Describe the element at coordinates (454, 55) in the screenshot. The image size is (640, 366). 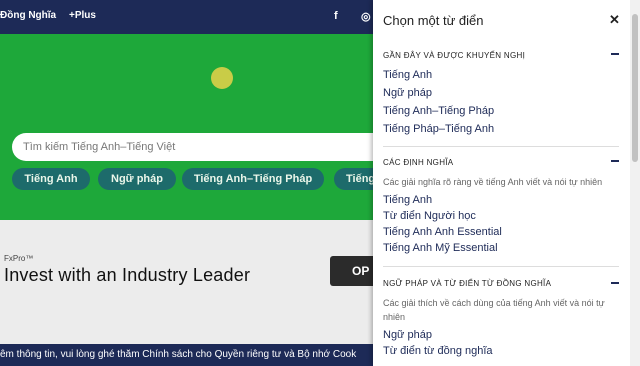
I see `section-title-recent: GẦN ĐÂY VÀ ĐƯỢC KHUYẾN NGHỊ` at that location.